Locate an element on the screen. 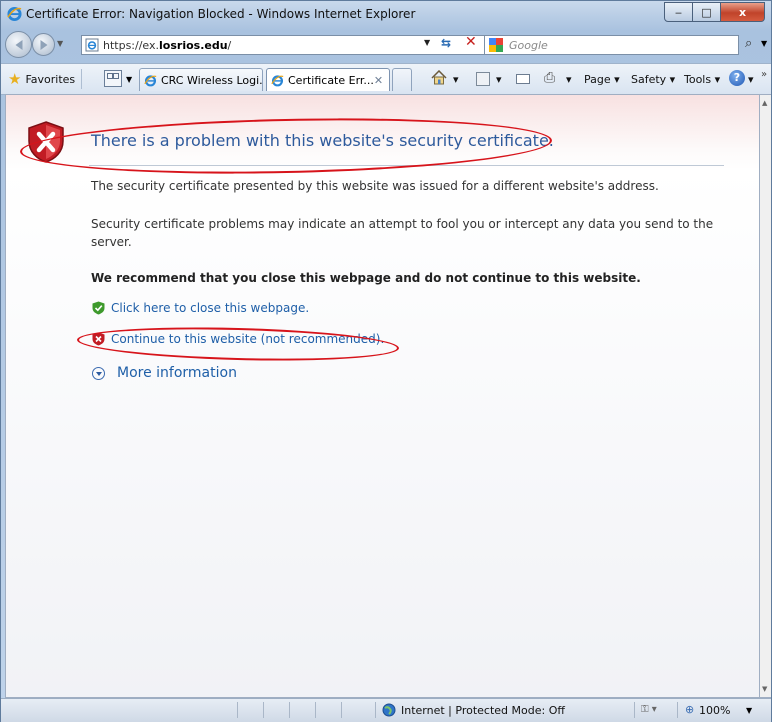 The height and width of the screenshot is (722, 772). zoom-dropdown-icon: ▼ is located at coordinates (749, 710).